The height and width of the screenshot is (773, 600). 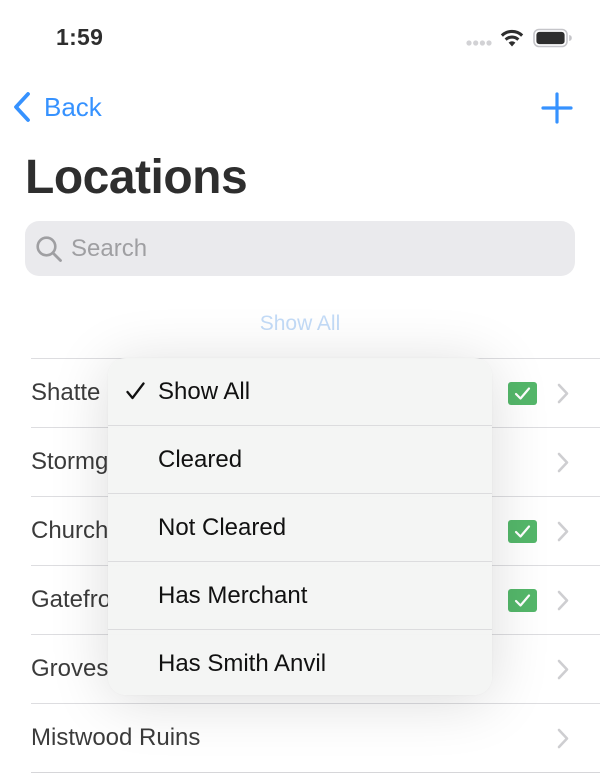 What do you see at coordinates (200, 459) in the screenshot?
I see `menu-item-label: Cleared` at bounding box center [200, 459].